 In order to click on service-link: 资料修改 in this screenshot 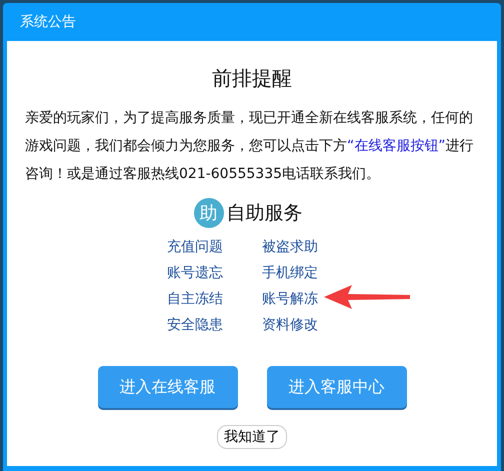, I will do `click(290, 325)`.